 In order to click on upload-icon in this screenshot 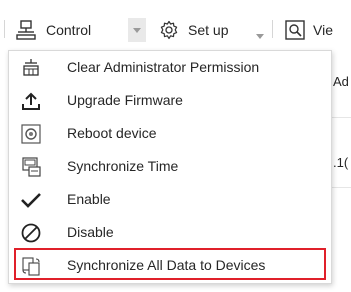, I will do `click(31, 101)`.